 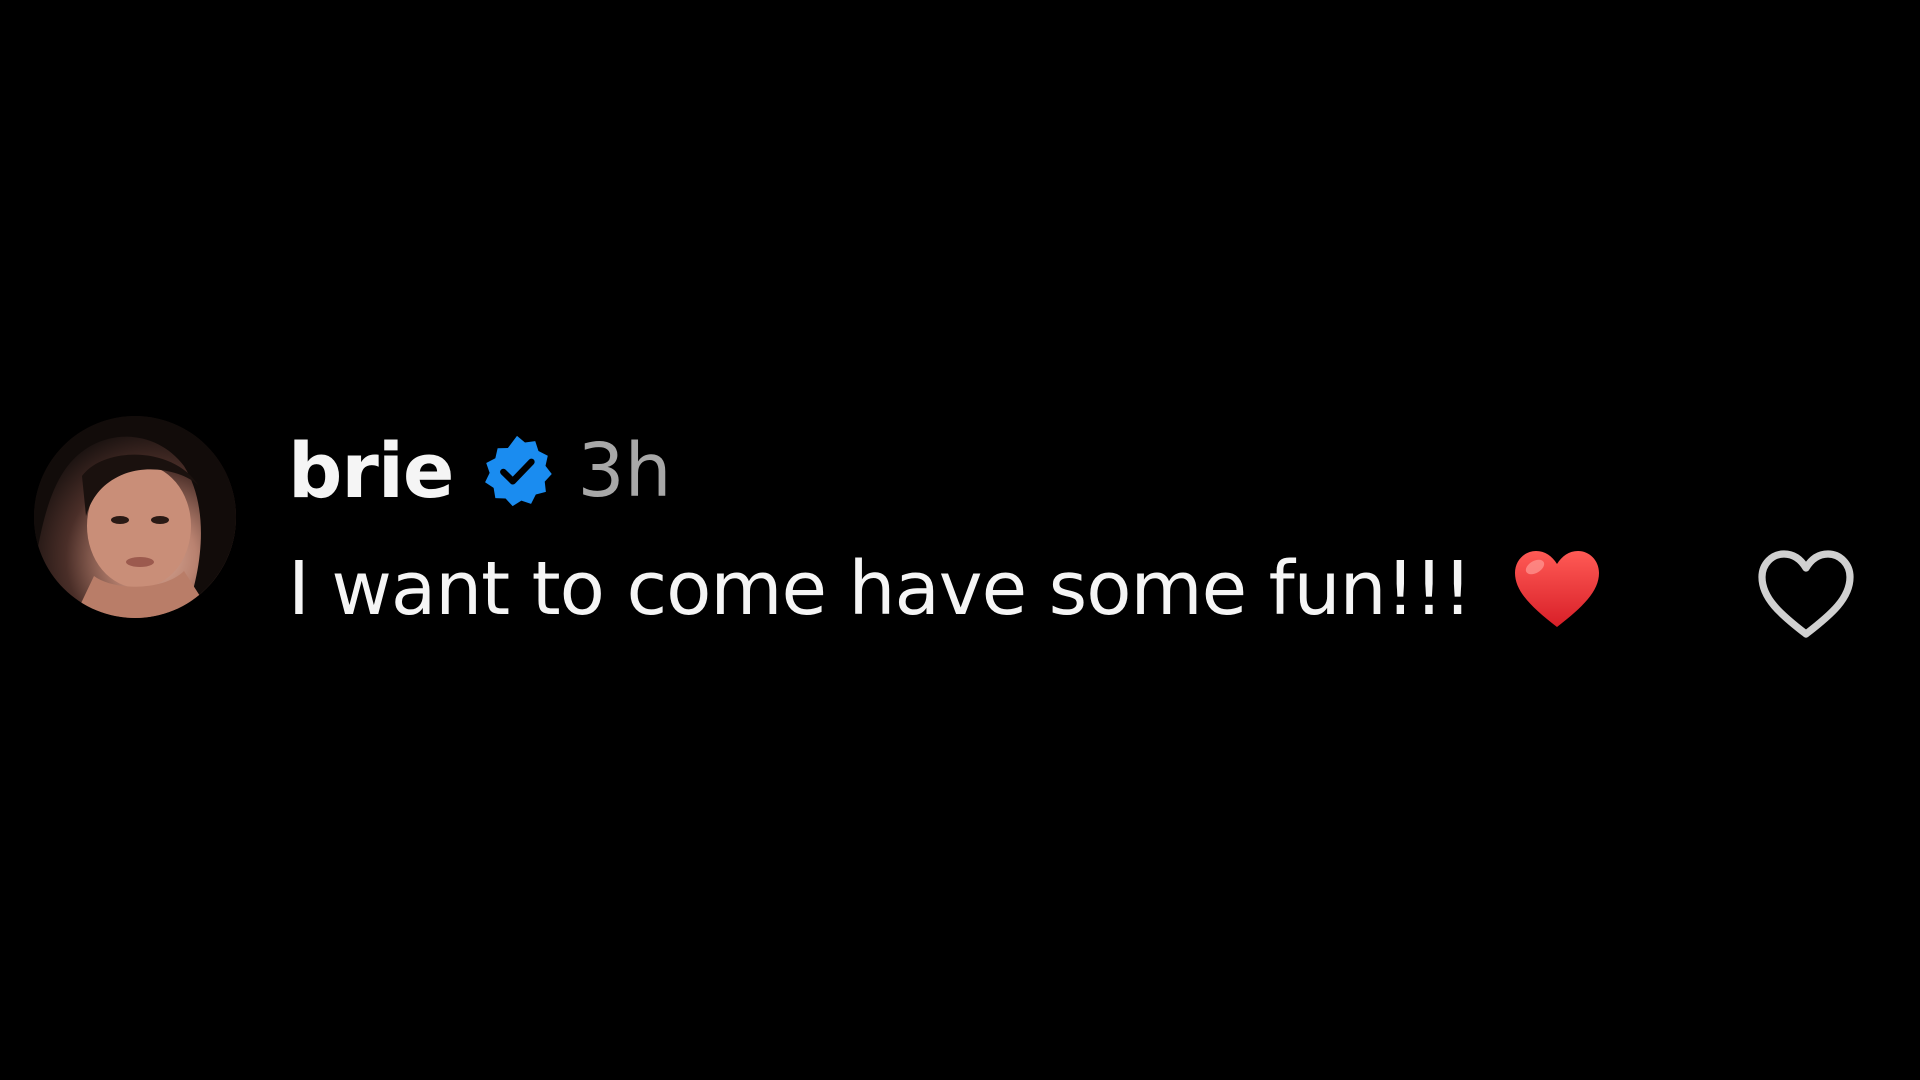 I want to click on red-heart-emoji-icon, so click(x=1557, y=589).